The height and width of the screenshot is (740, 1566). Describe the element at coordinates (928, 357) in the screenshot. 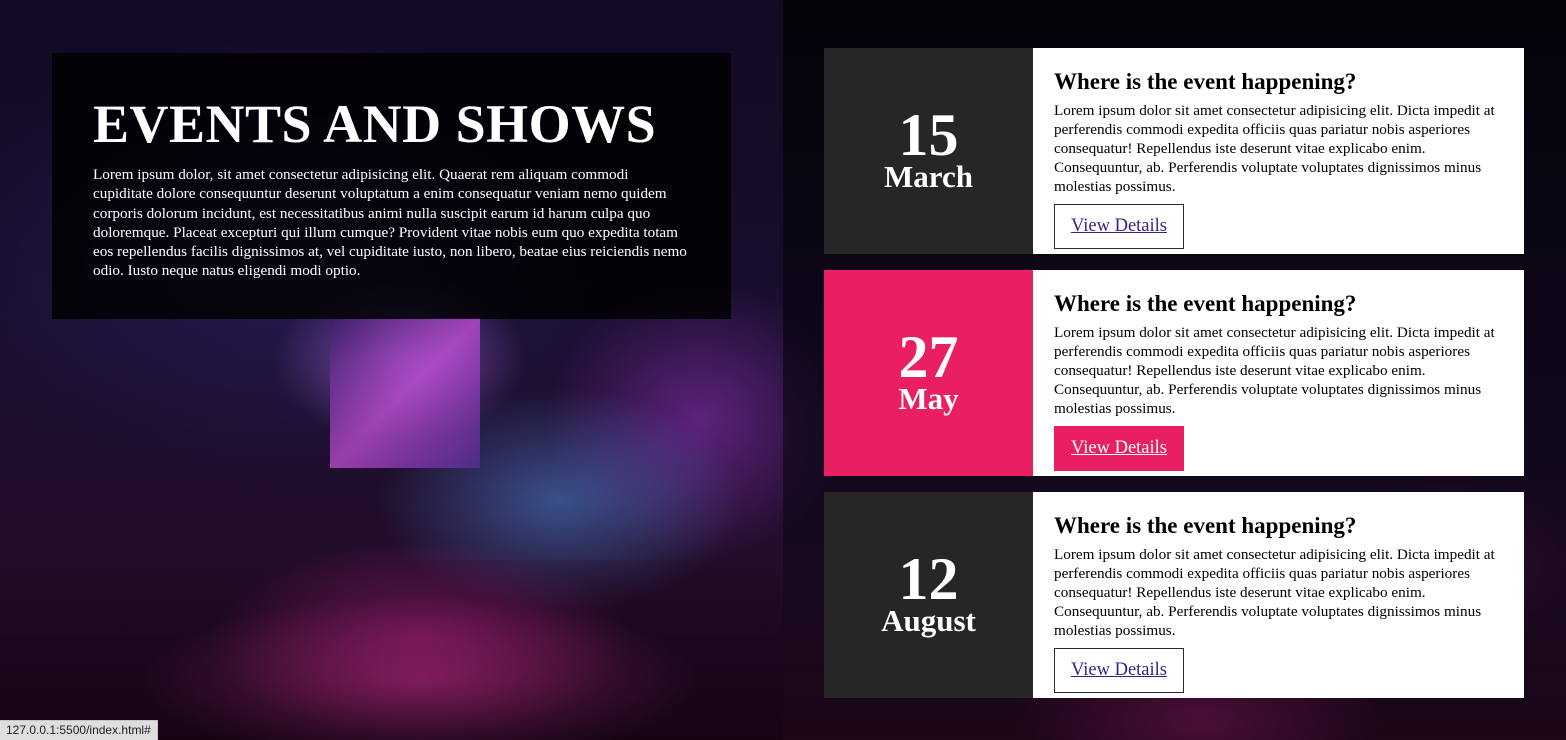

I see `event-day: 27` at that location.